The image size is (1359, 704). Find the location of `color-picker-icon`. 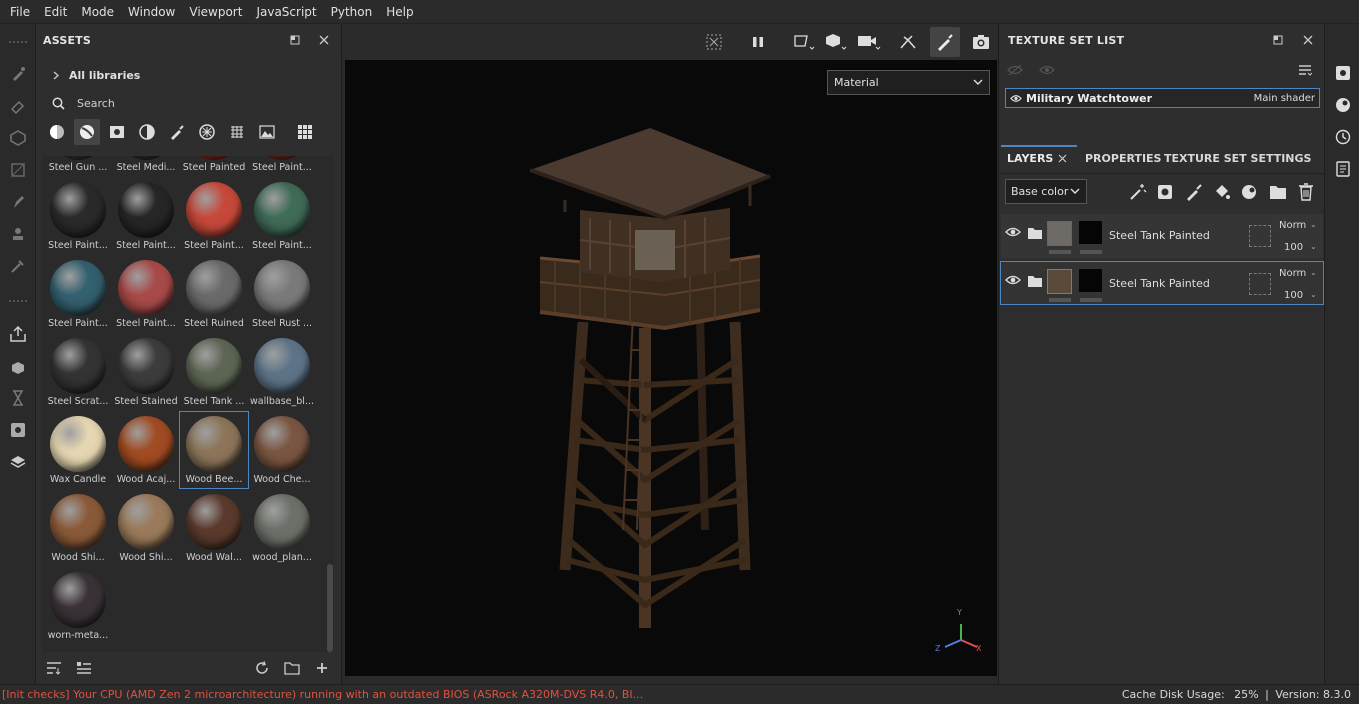

color-picker-icon is located at coordinates (18, 266).